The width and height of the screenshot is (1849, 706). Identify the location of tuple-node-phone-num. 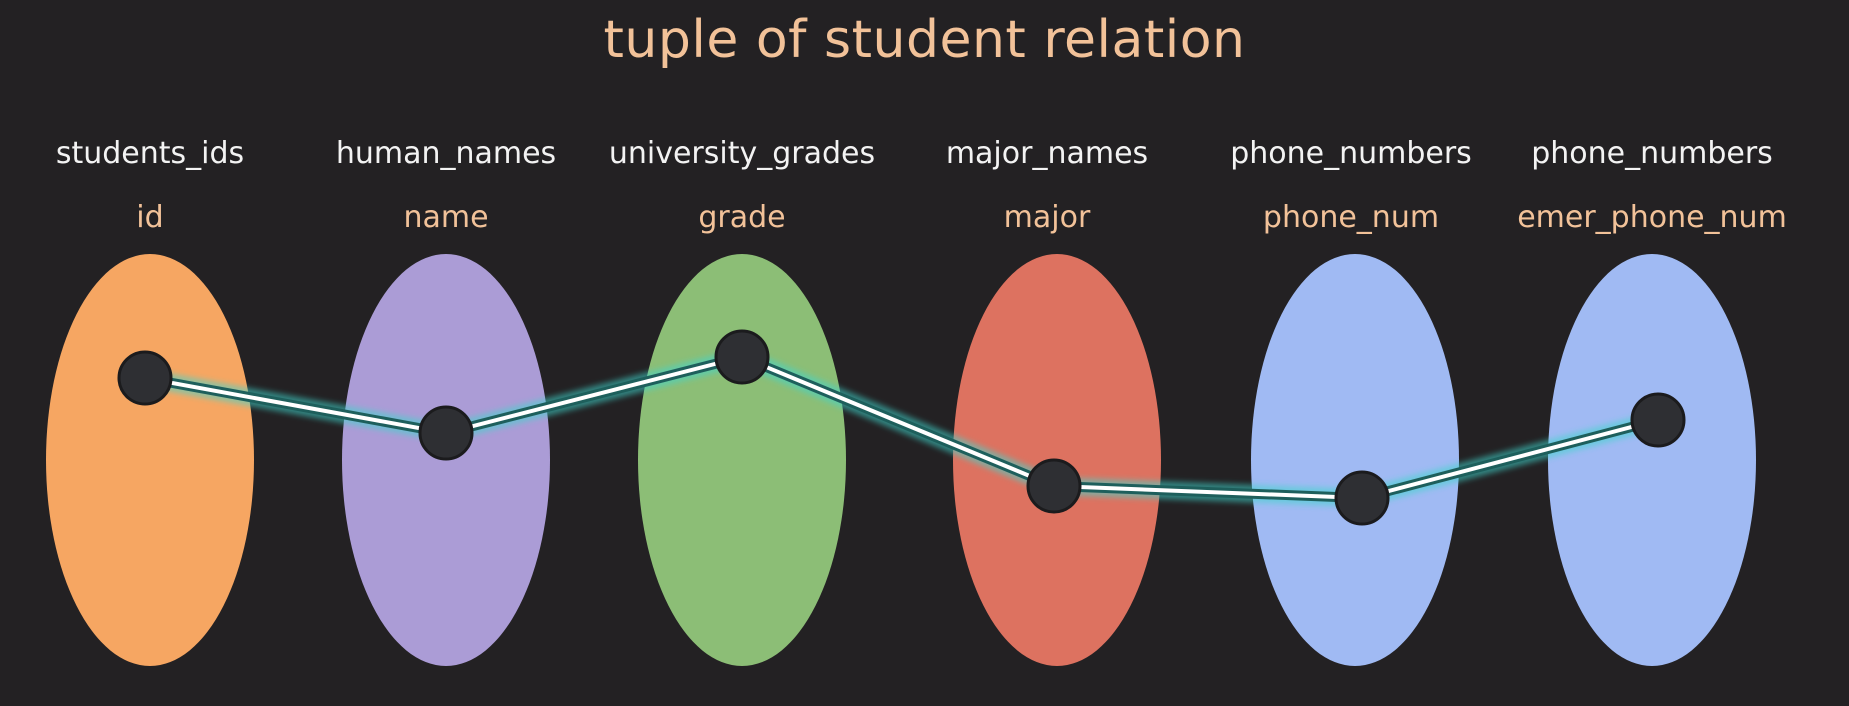
(1362, 498).